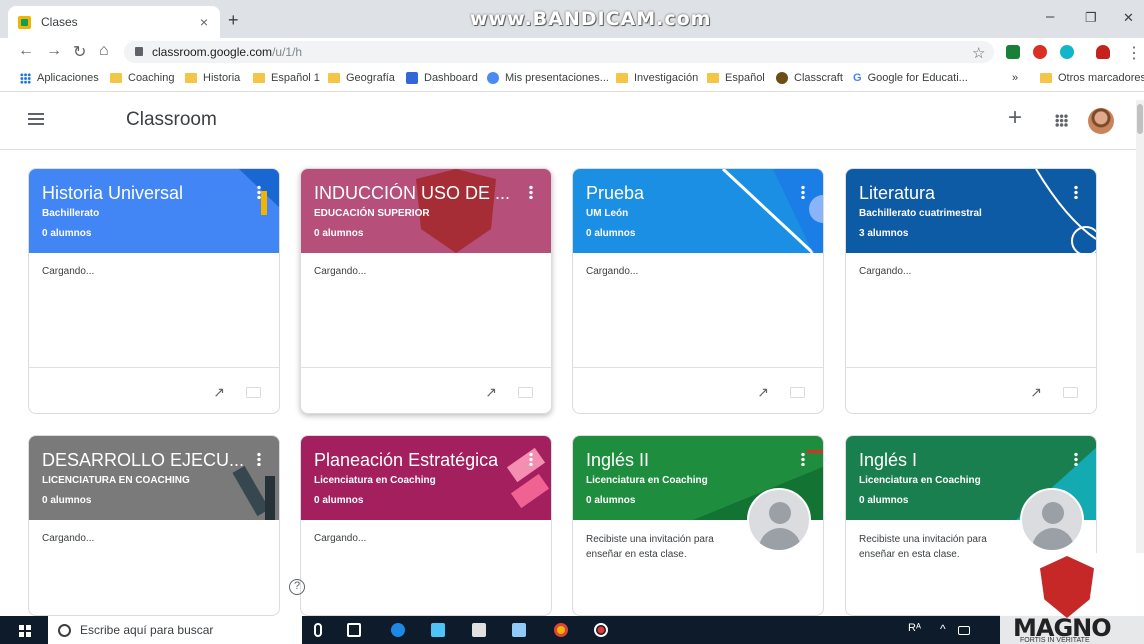 This screenshot has width=1144, height=644. I want to click on mail-icon, so click(519, 630).